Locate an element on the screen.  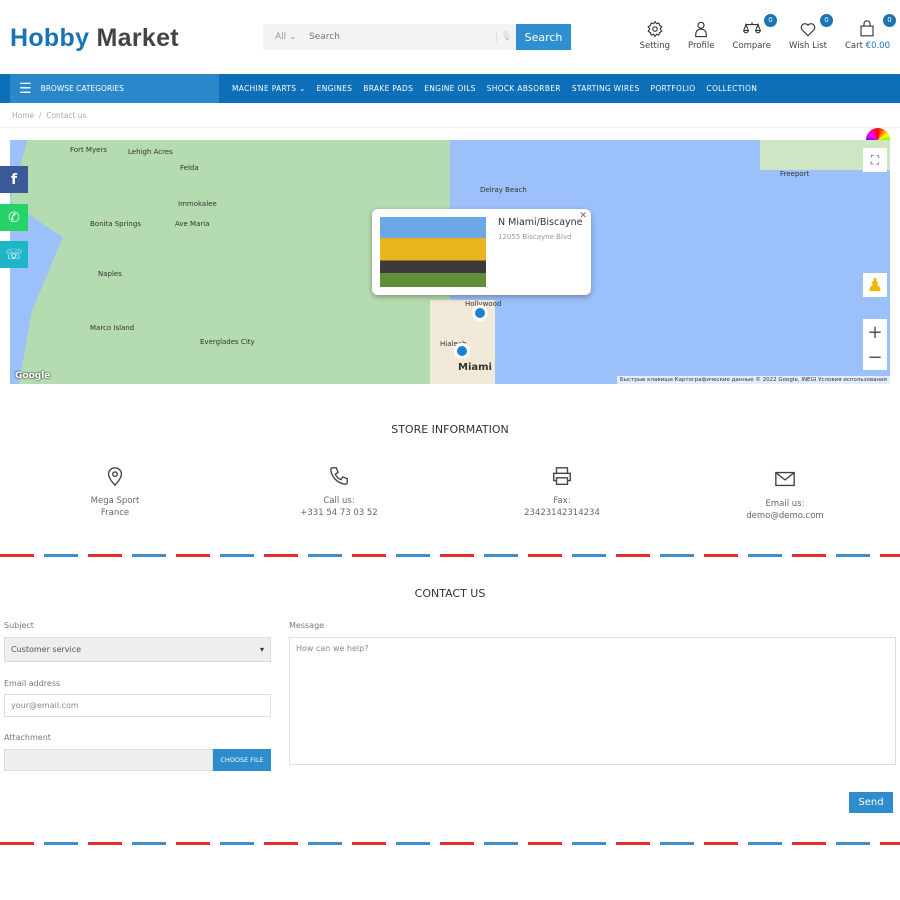
fullscreen-button: ⛶ is located at coordinates (875, 160).